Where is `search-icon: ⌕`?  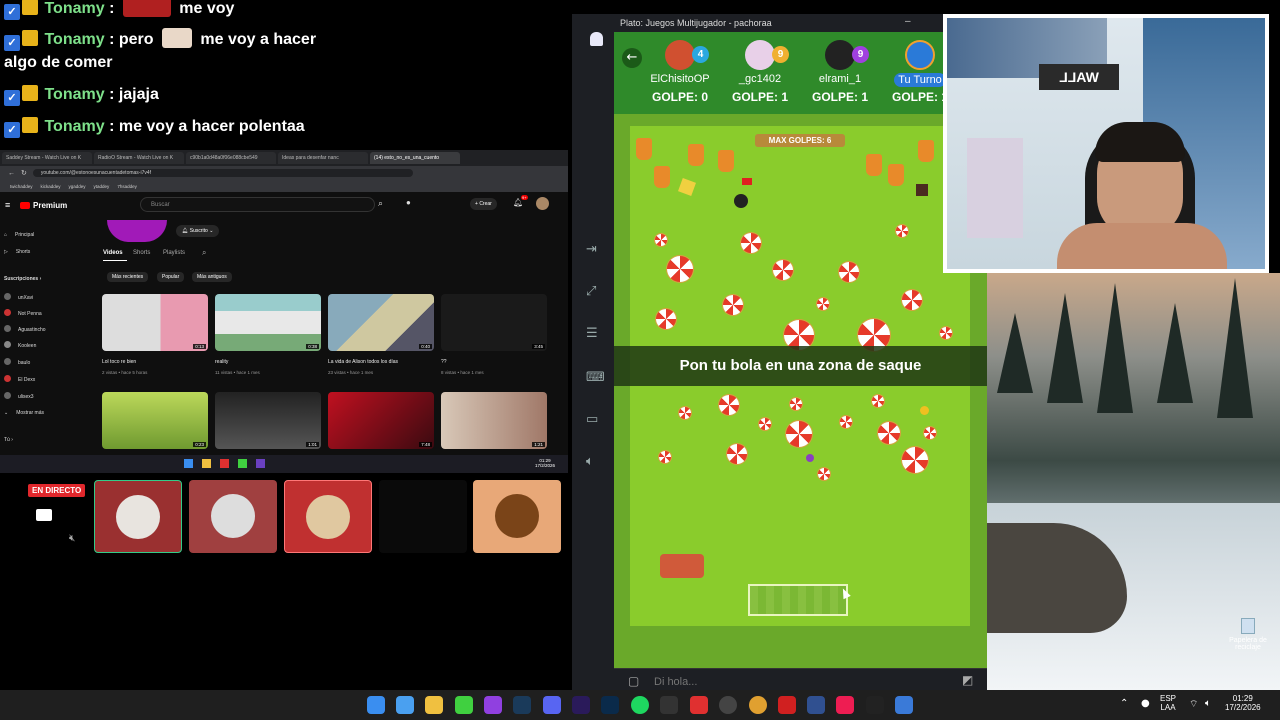
search-icon: ⌕ is located at coordinates (380, 203).